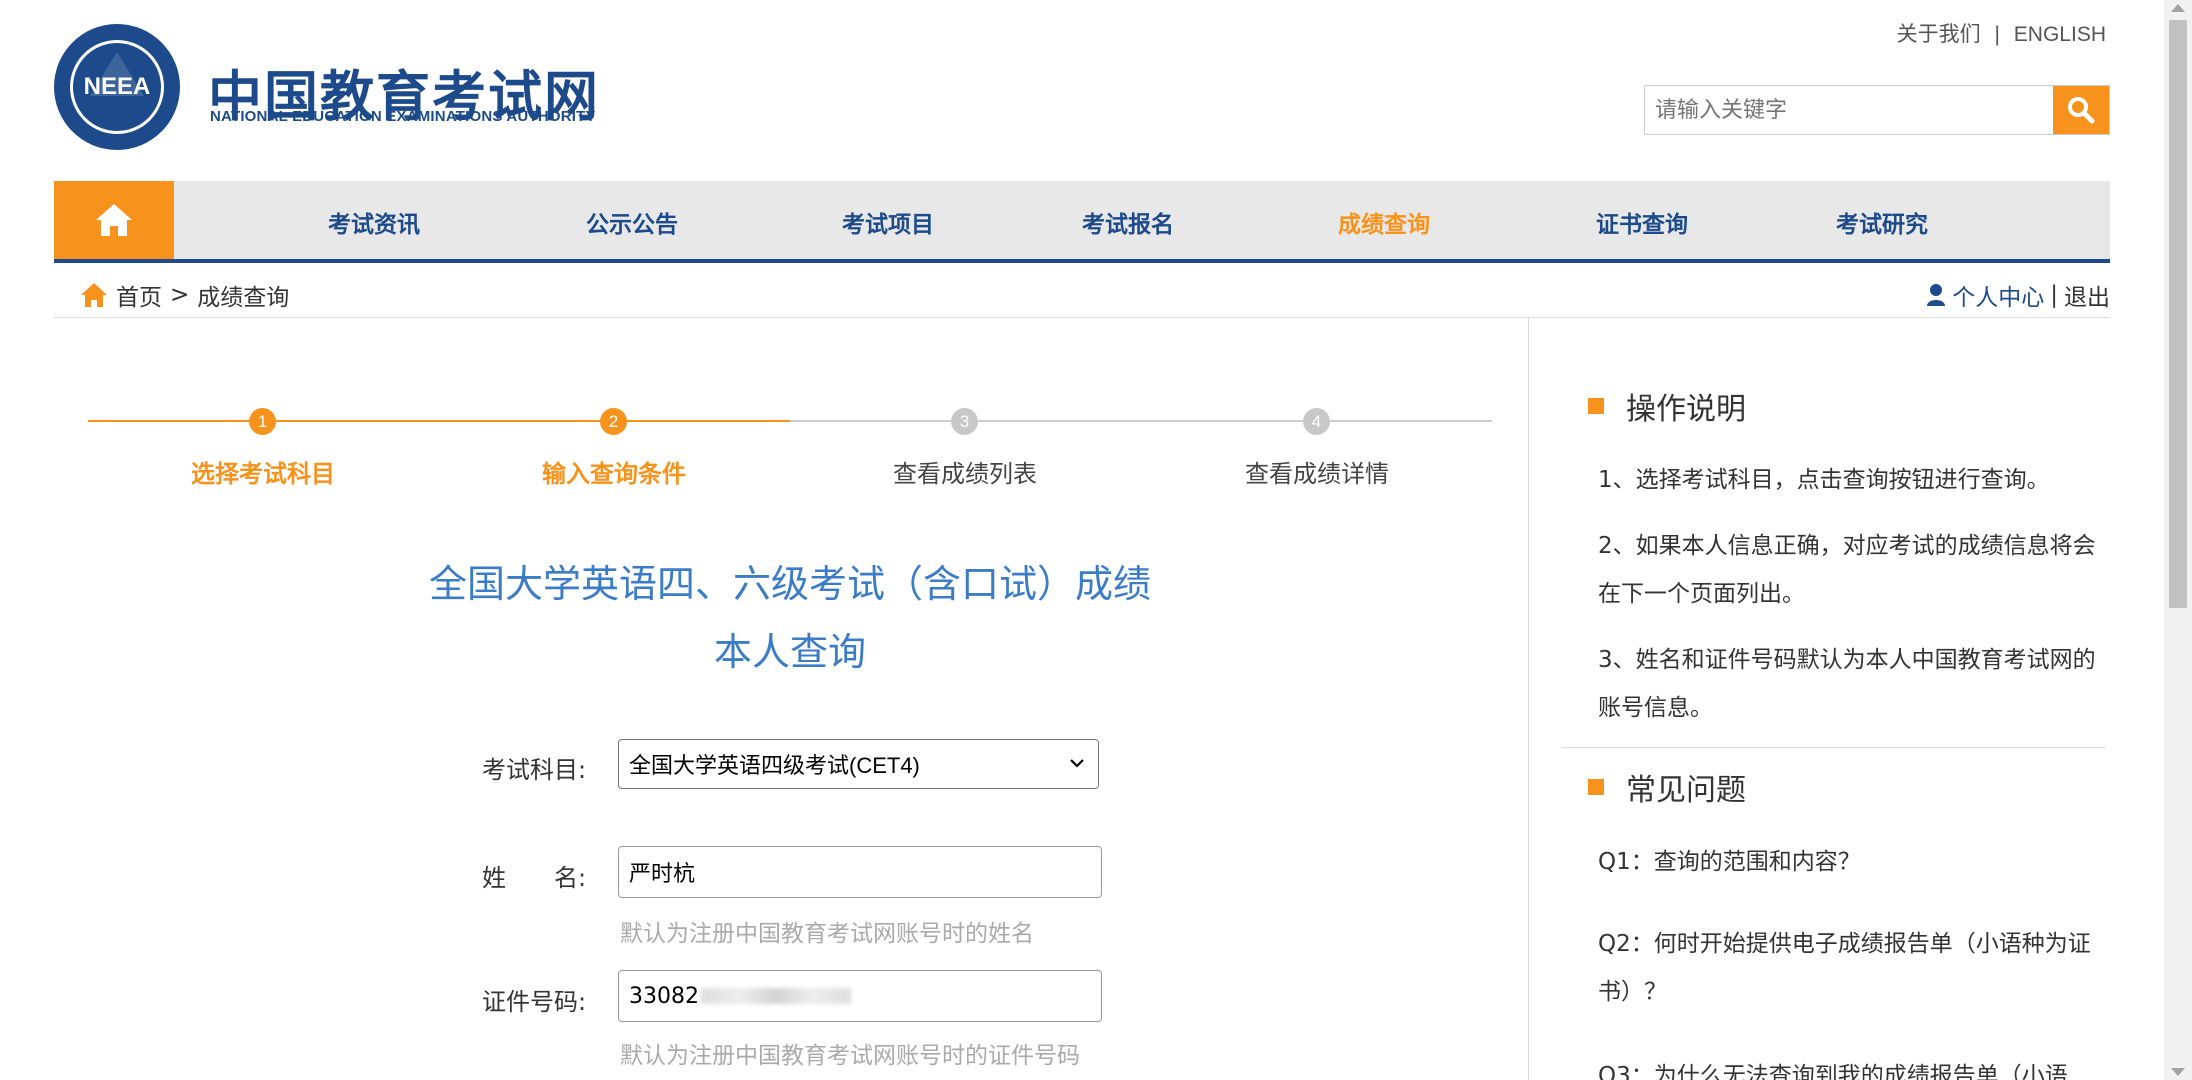 This screenshot has height=1080, width=2192. I want to click on id-number-visible: 33082, so click(664, 996).